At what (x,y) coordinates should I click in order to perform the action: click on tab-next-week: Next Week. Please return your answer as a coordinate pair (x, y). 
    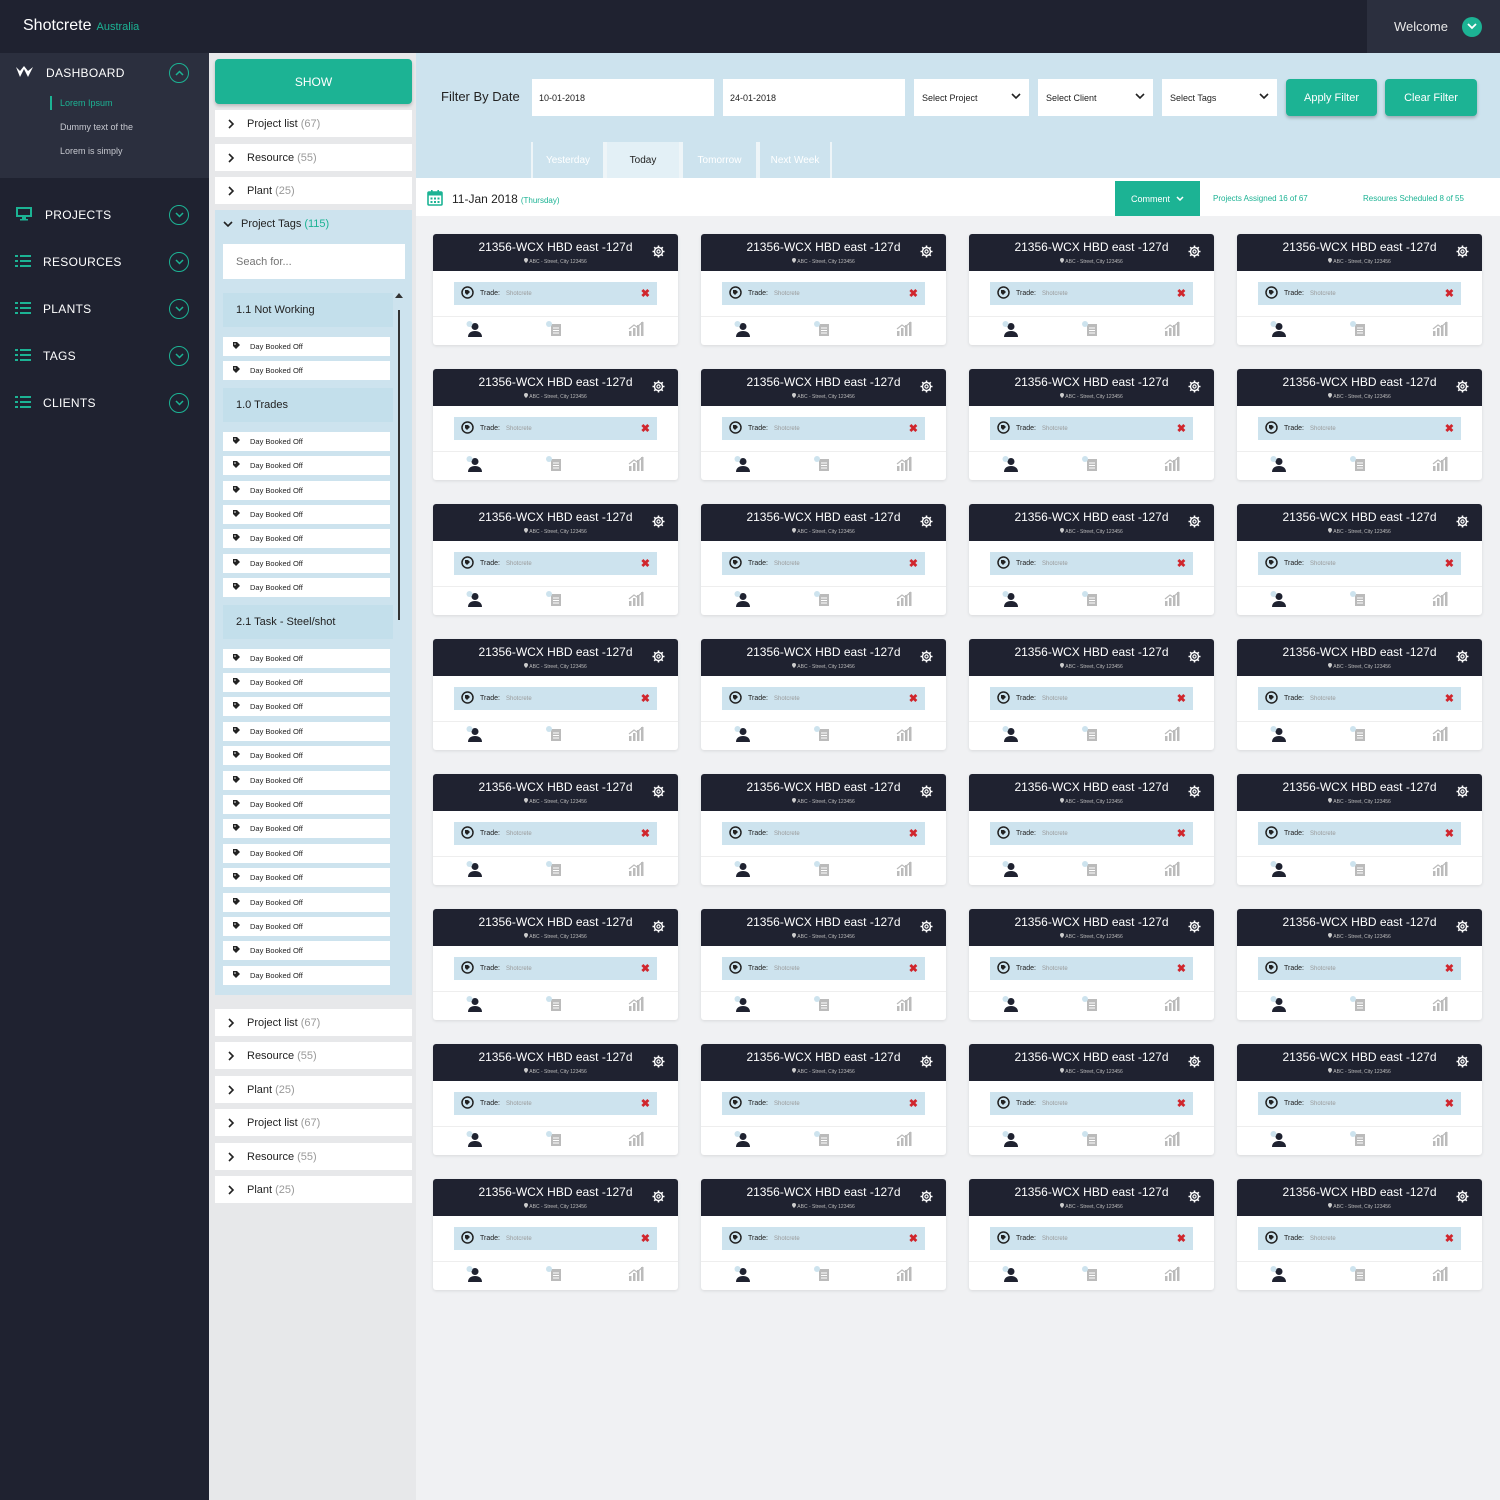
    Looking at the image, I should click on (795, 160).